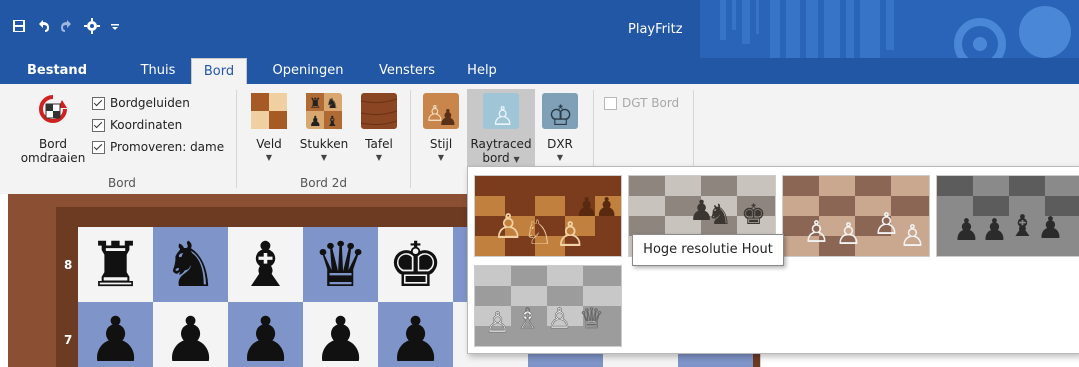 This screenshot has width=1079, height=367. I want to click on undo-icon, so click(43, 26).